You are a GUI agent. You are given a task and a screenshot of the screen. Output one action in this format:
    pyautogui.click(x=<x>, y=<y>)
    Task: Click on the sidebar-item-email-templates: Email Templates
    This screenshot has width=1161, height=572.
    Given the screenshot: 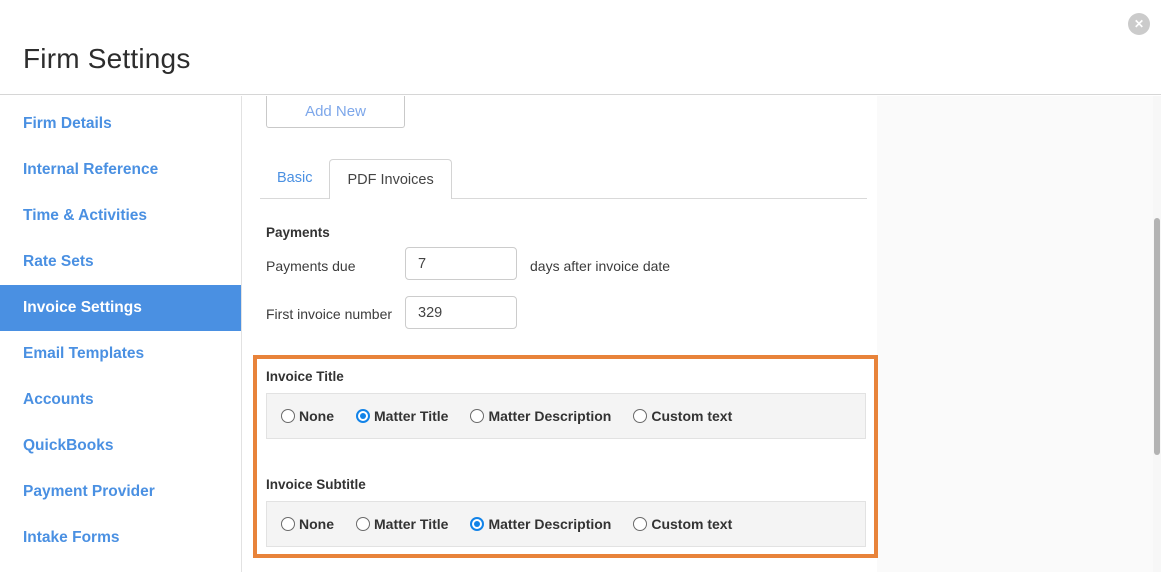 What is the action you would take?
    pyautogui.click(x=120, y=354)
    